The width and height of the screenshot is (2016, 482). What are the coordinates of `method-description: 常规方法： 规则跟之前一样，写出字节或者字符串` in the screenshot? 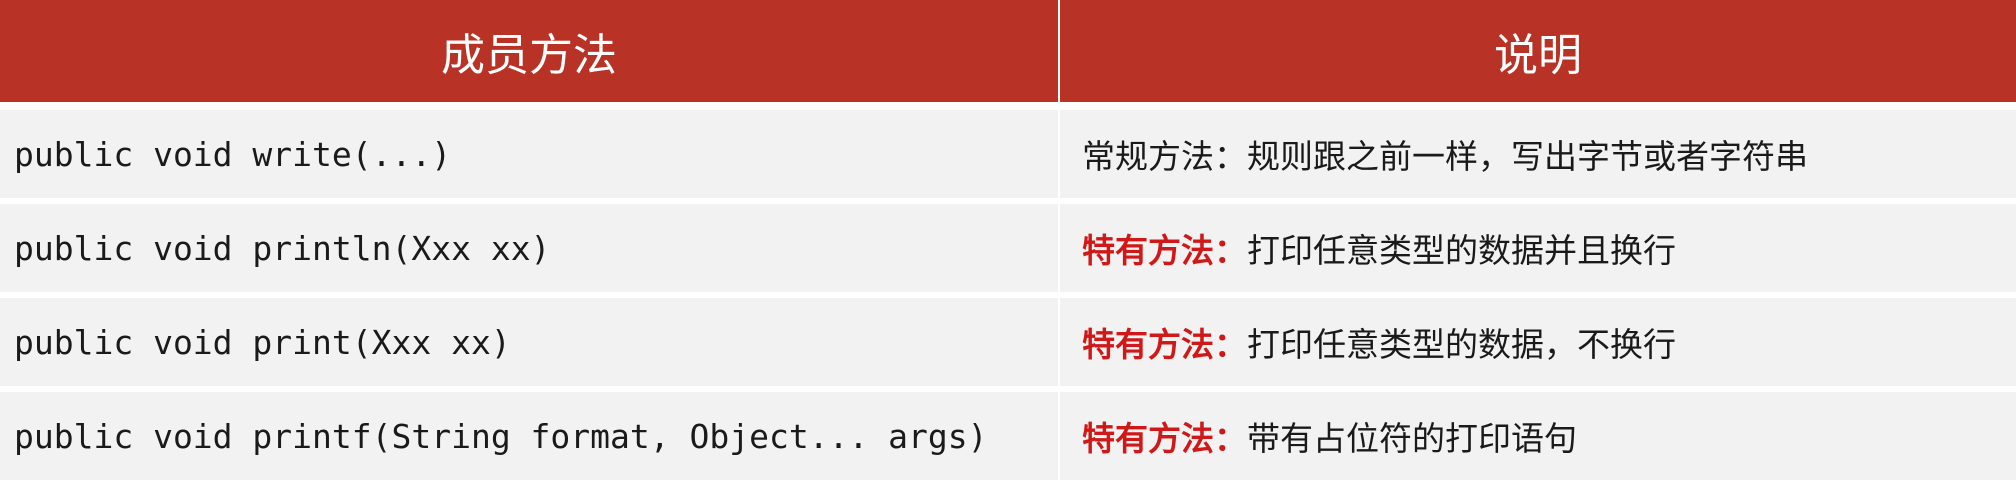 It's located at (1538, 154).